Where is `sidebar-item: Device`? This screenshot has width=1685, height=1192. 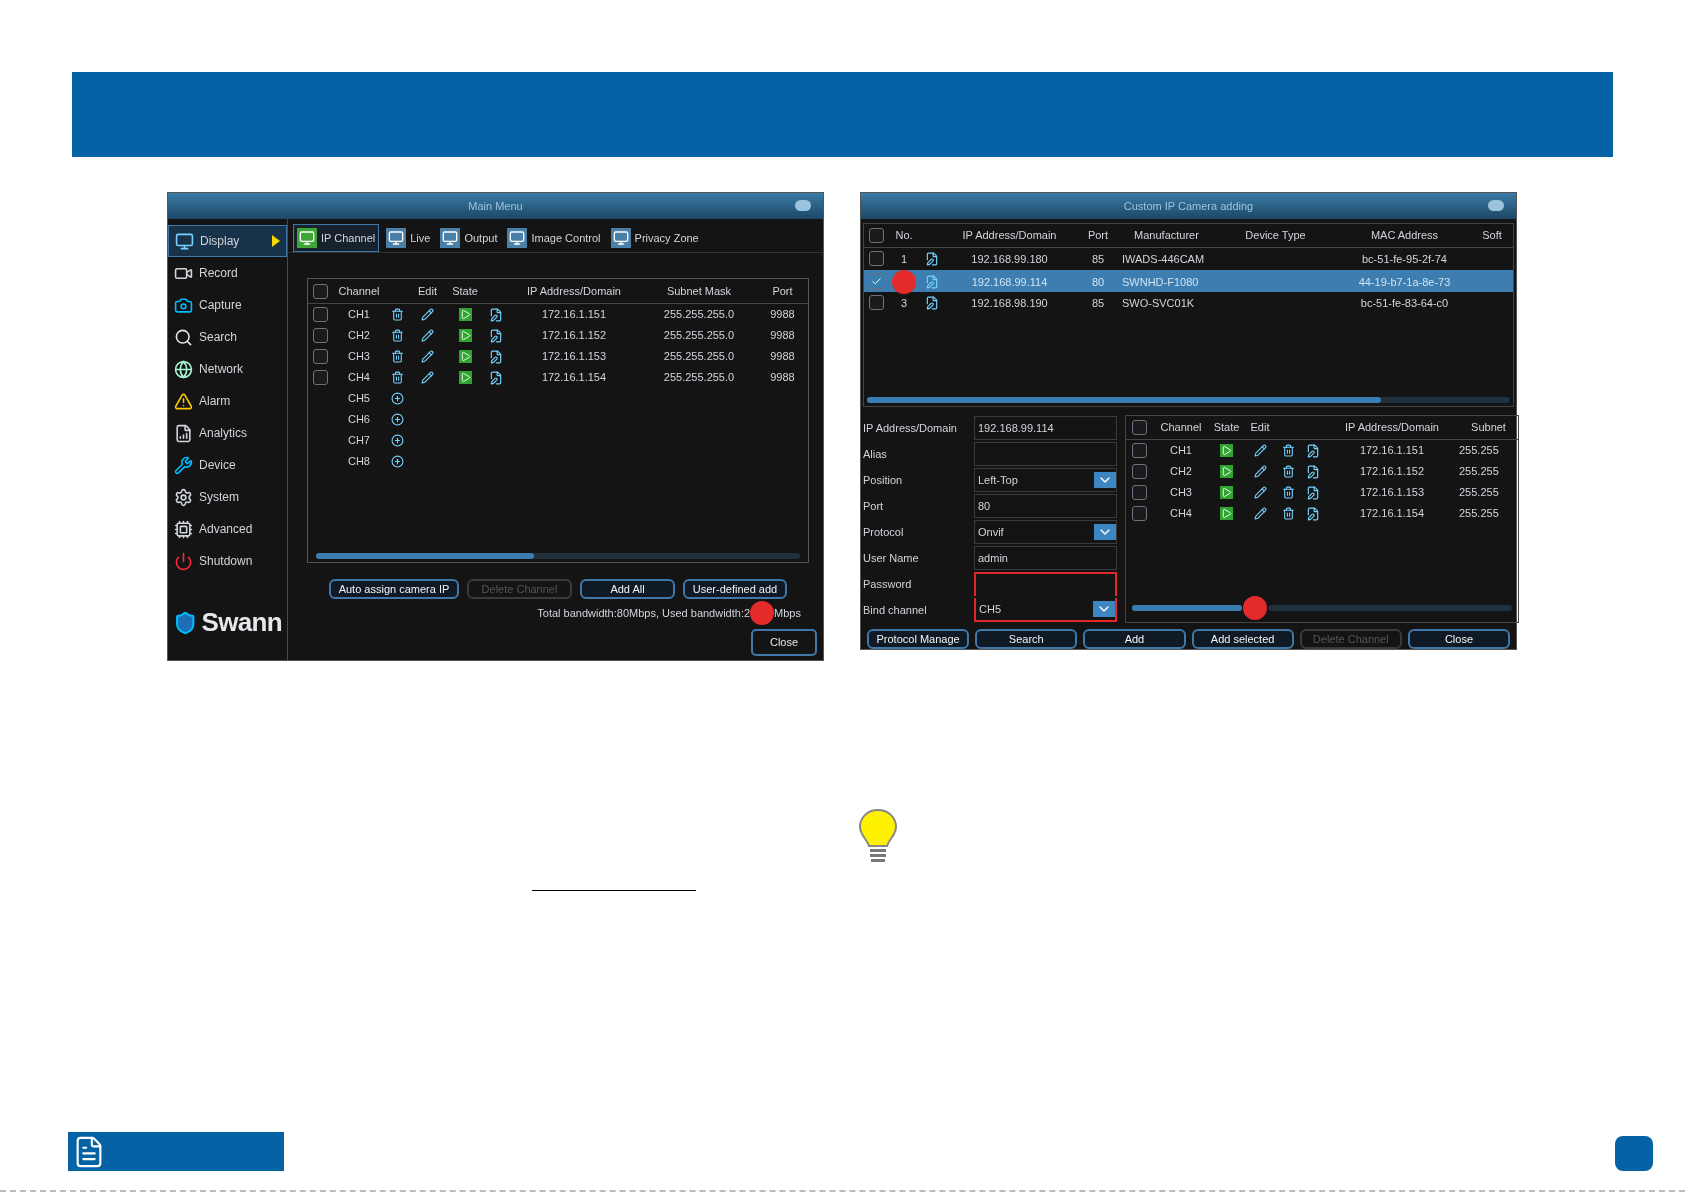
sidebar-item: Device is located at coordinates (227, 465).